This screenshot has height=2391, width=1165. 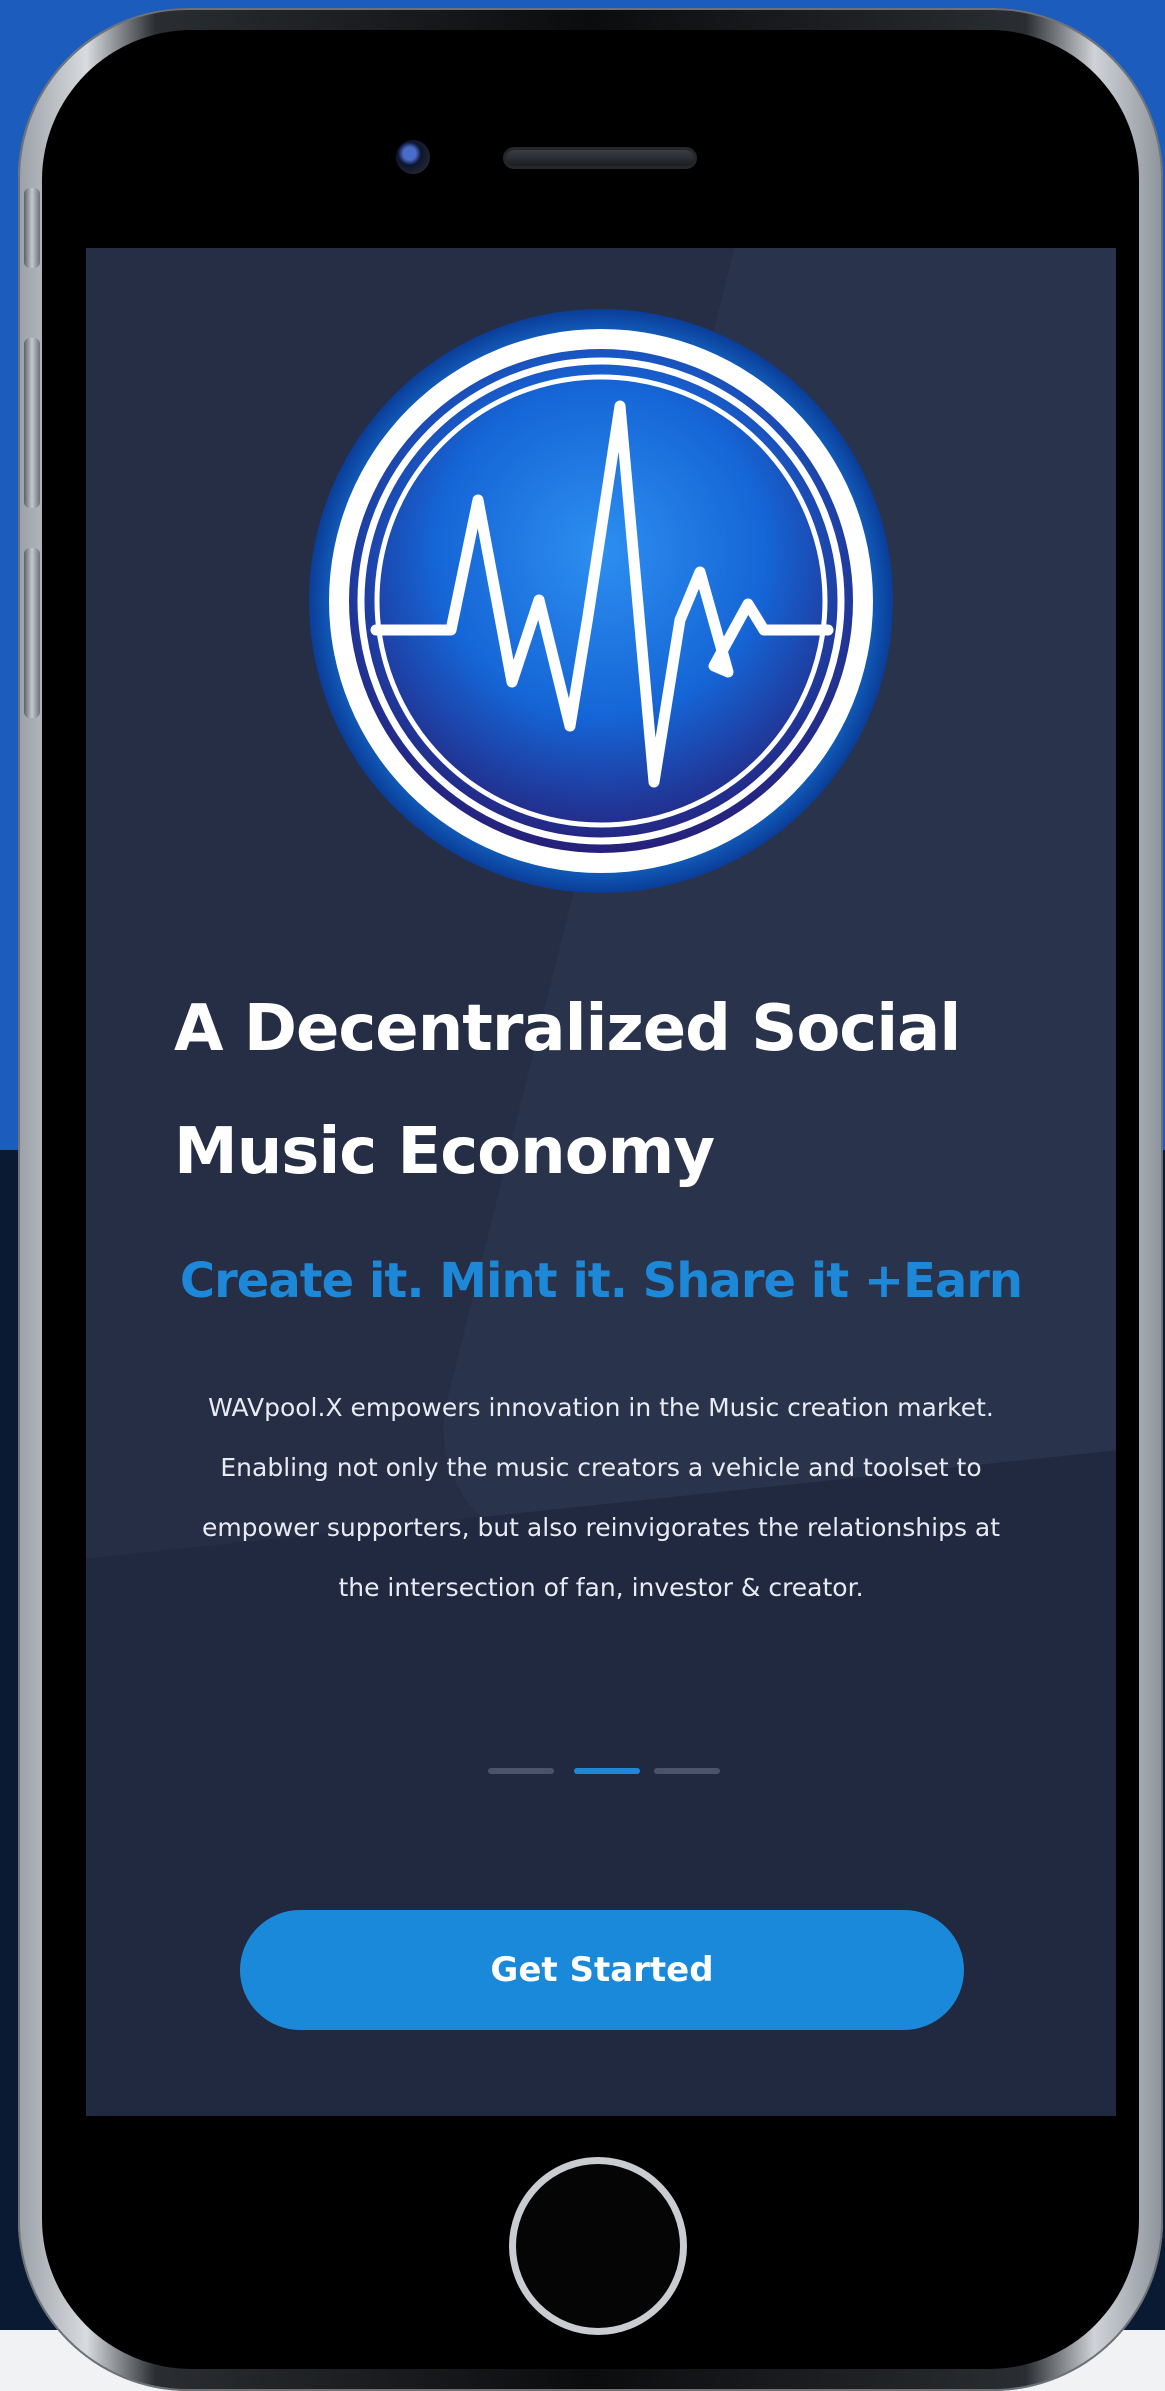 What do you see at coordinates (601, 601) in the screenshot?
I see `soundwave-logo-icon` at bounding box center [601, 601].